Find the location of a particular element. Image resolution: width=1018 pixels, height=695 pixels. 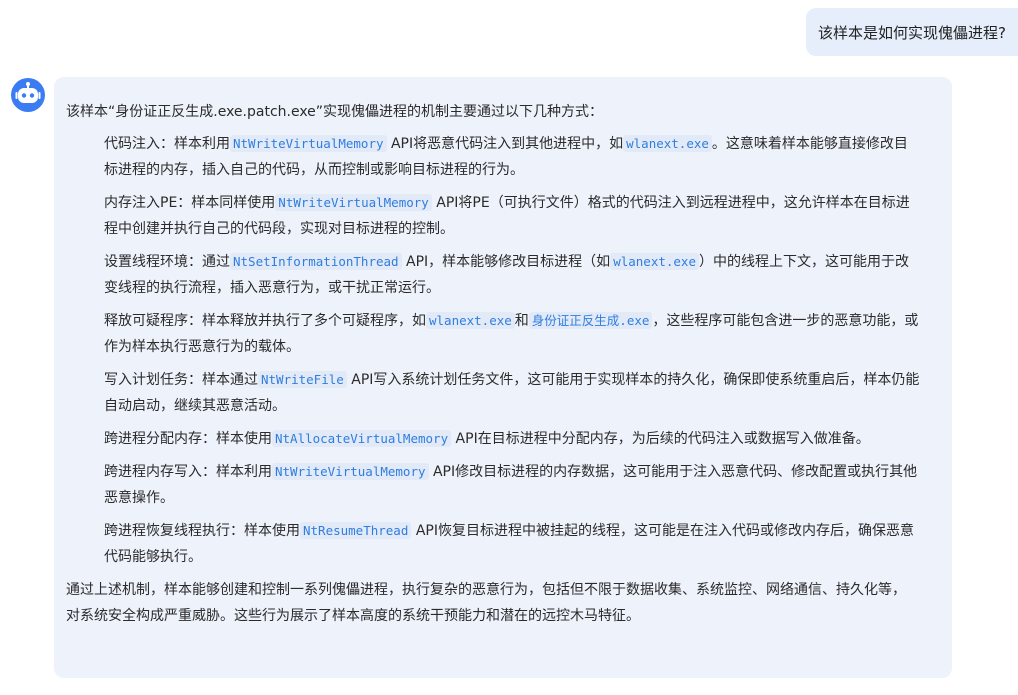

inline-code: NtResumeThread is located at coordinates (356, 530).